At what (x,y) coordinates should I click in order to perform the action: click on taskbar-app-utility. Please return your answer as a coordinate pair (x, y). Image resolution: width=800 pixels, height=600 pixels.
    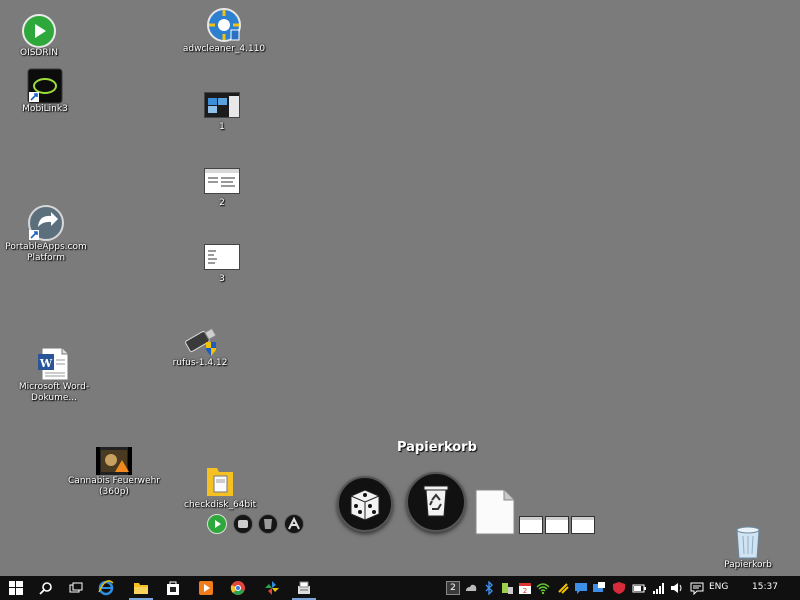
    Looking at the image, I should click on (304, 588).